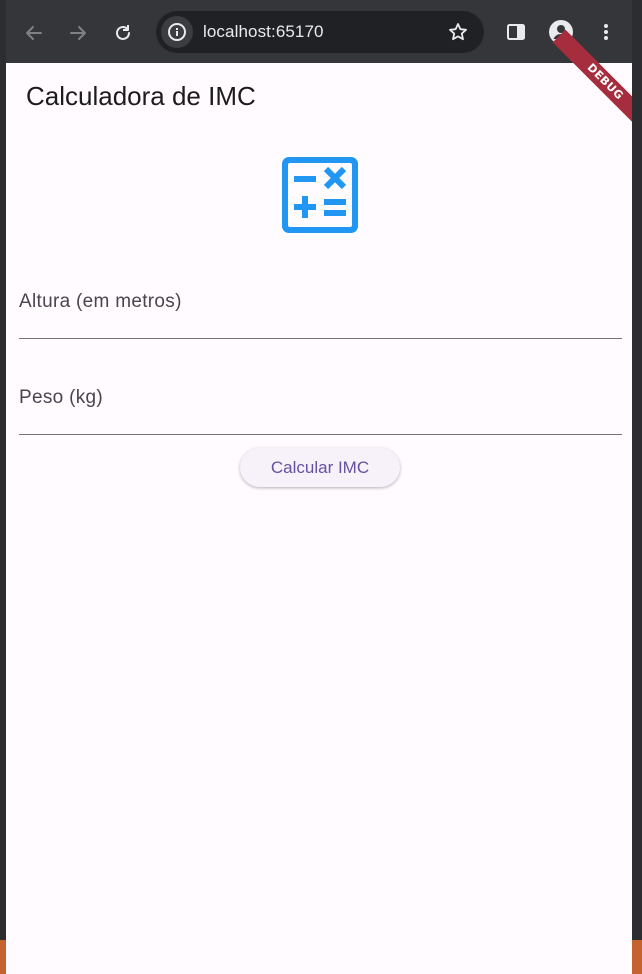 The width and height of the screenshot is (642, 974). I want to click on back-button, so click(34, 33).